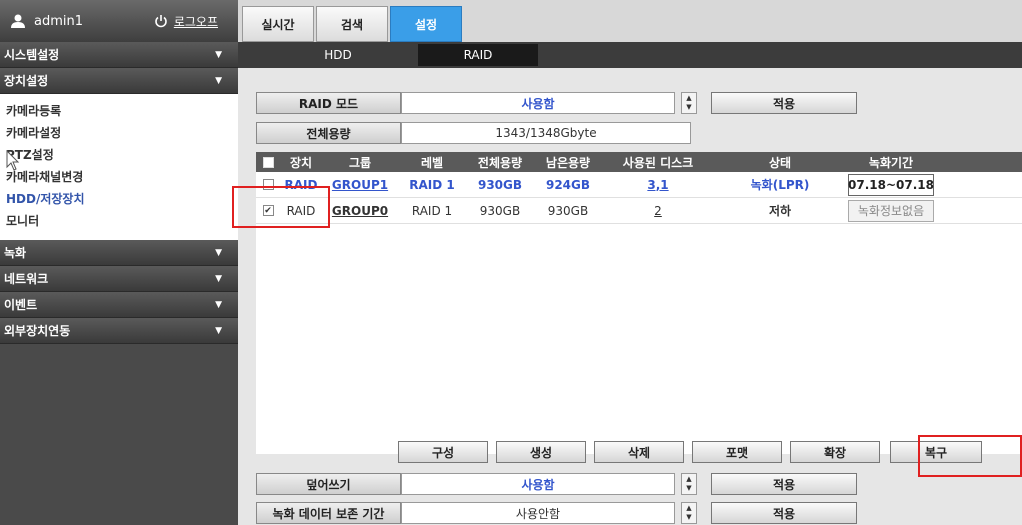 The width and height of the screenshot is (1022, 525). I want to click on cell-group-link: GROUP0, so click(360, 211).